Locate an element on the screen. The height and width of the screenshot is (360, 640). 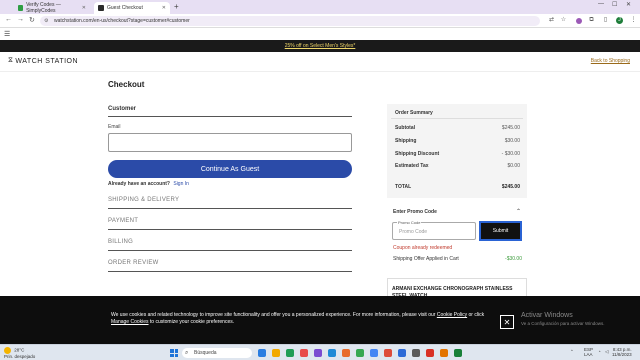
windows-start-icon is located at coordinates (174, 353).